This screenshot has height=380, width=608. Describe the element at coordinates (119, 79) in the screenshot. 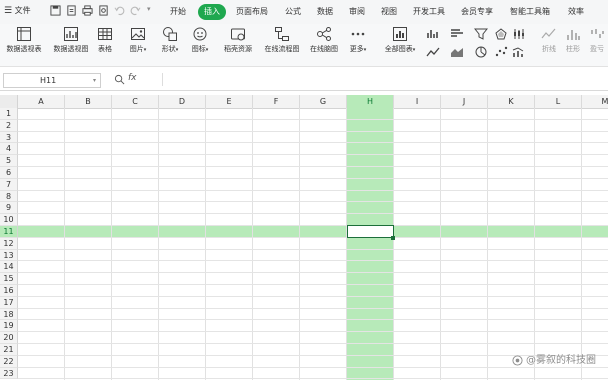

I see `zoom-search-icon` at that location.